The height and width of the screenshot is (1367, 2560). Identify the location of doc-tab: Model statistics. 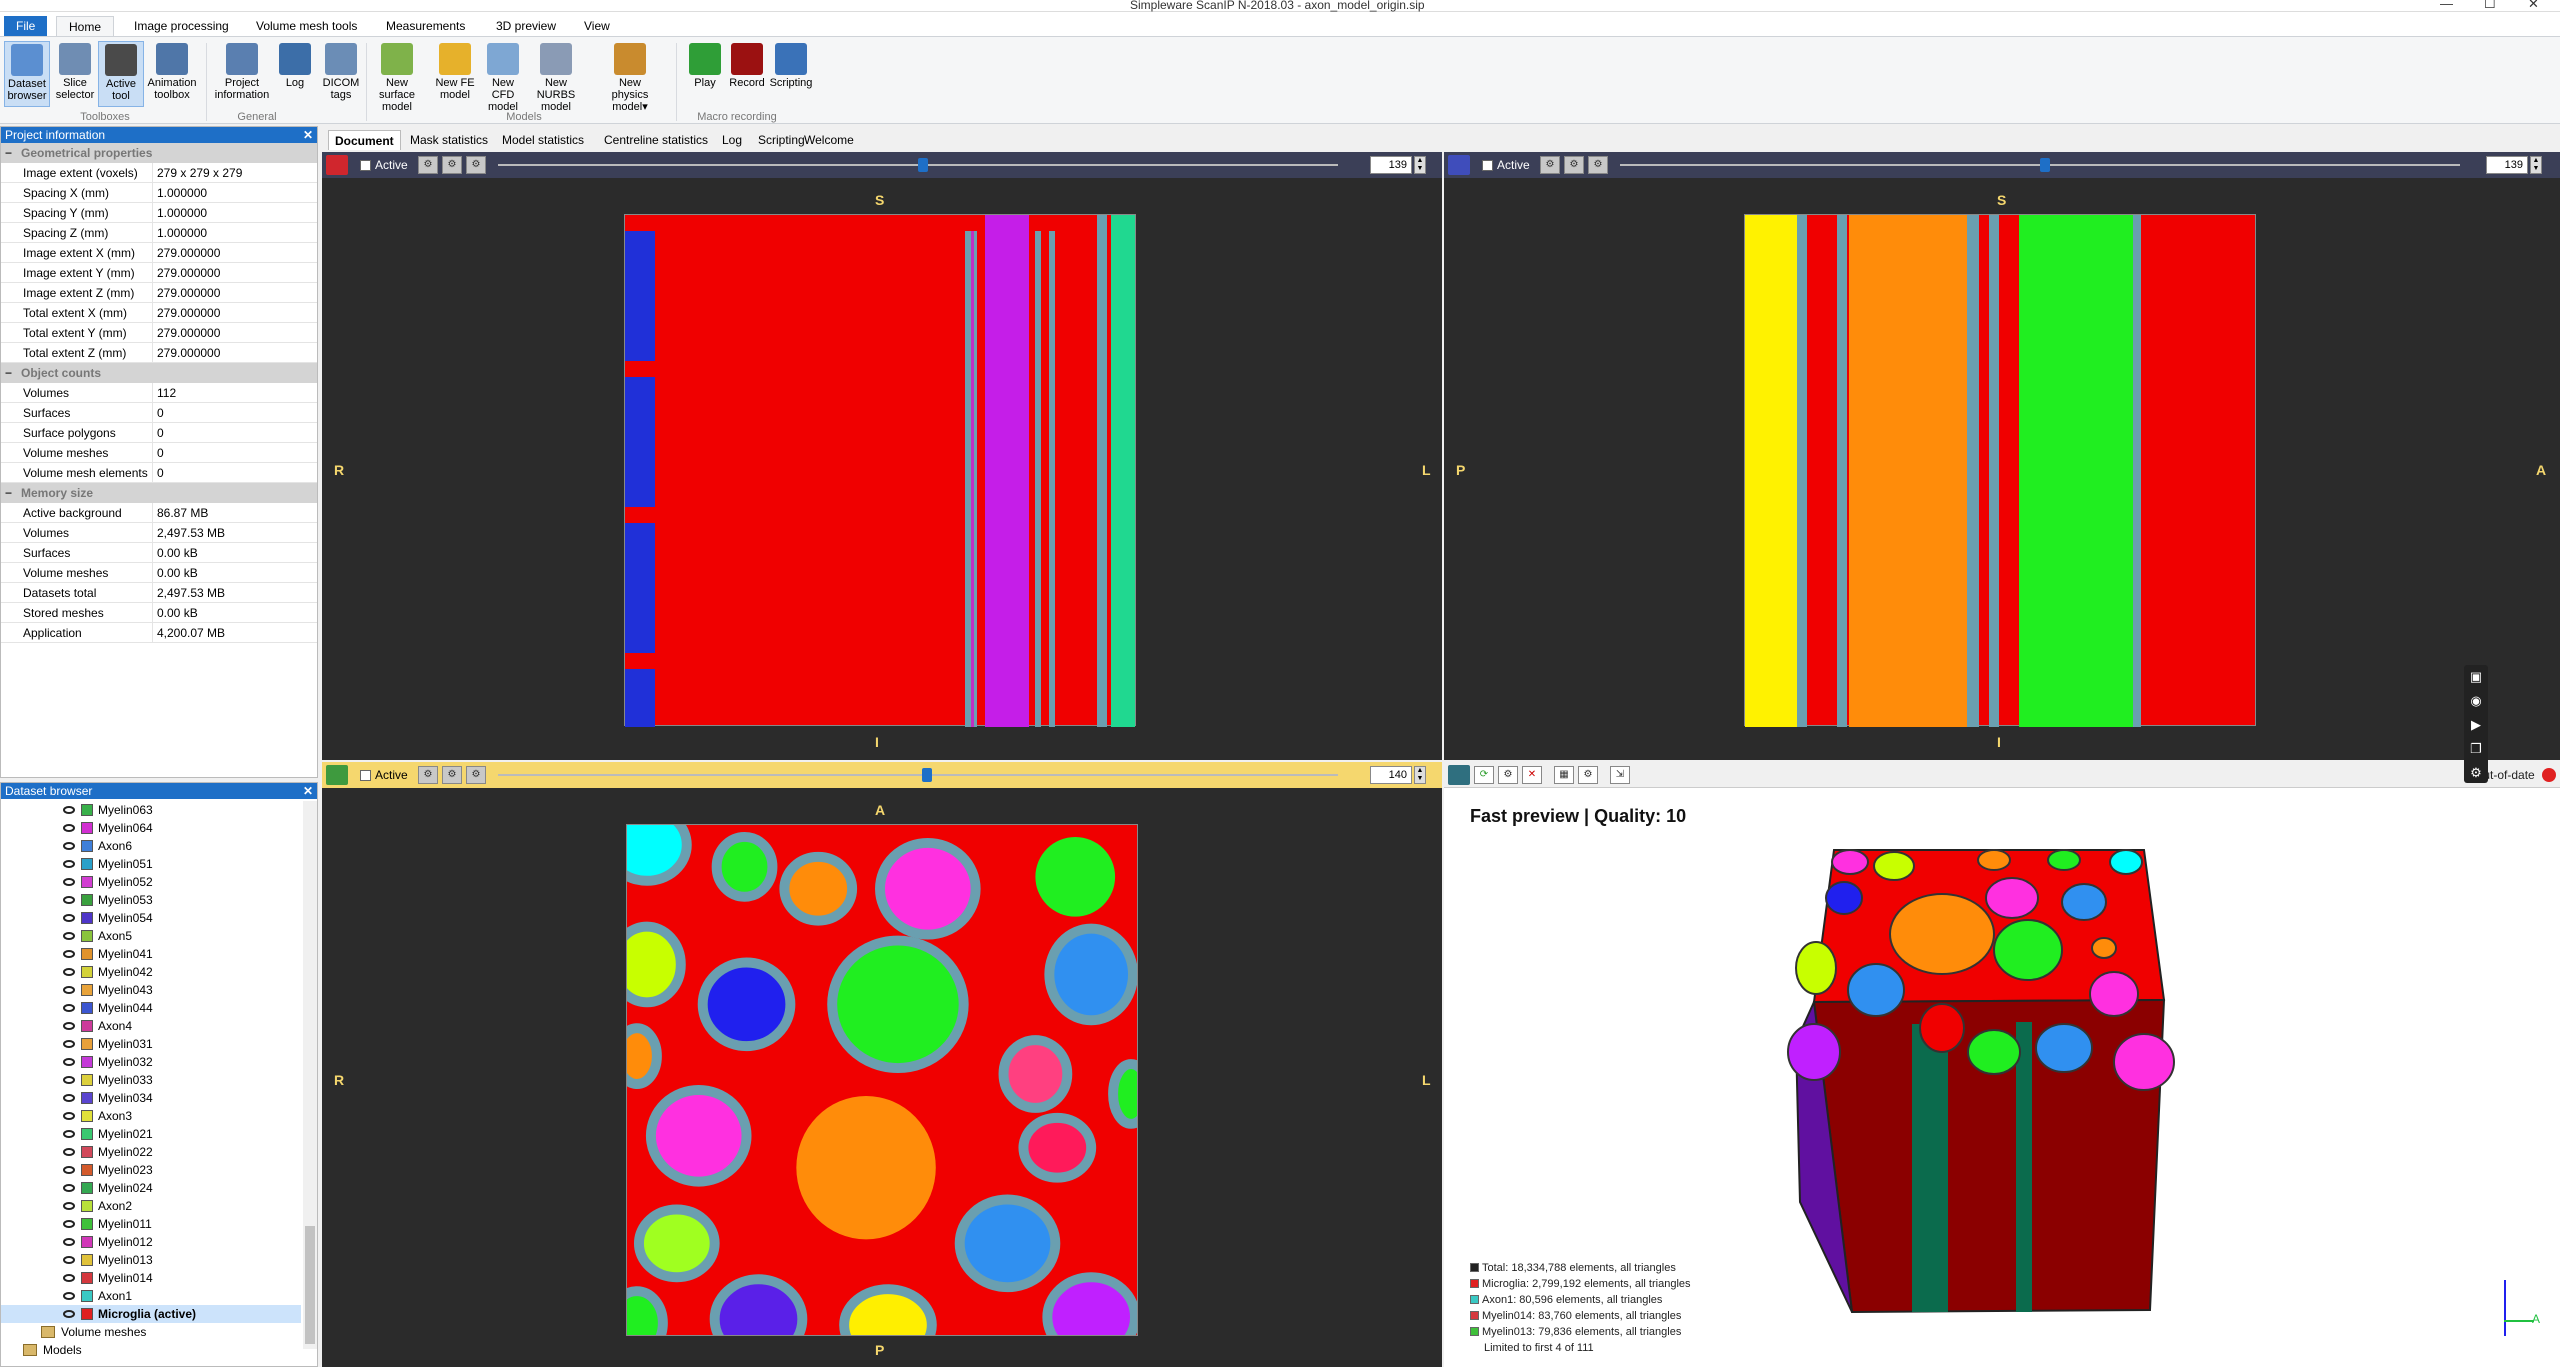
(543, 140).